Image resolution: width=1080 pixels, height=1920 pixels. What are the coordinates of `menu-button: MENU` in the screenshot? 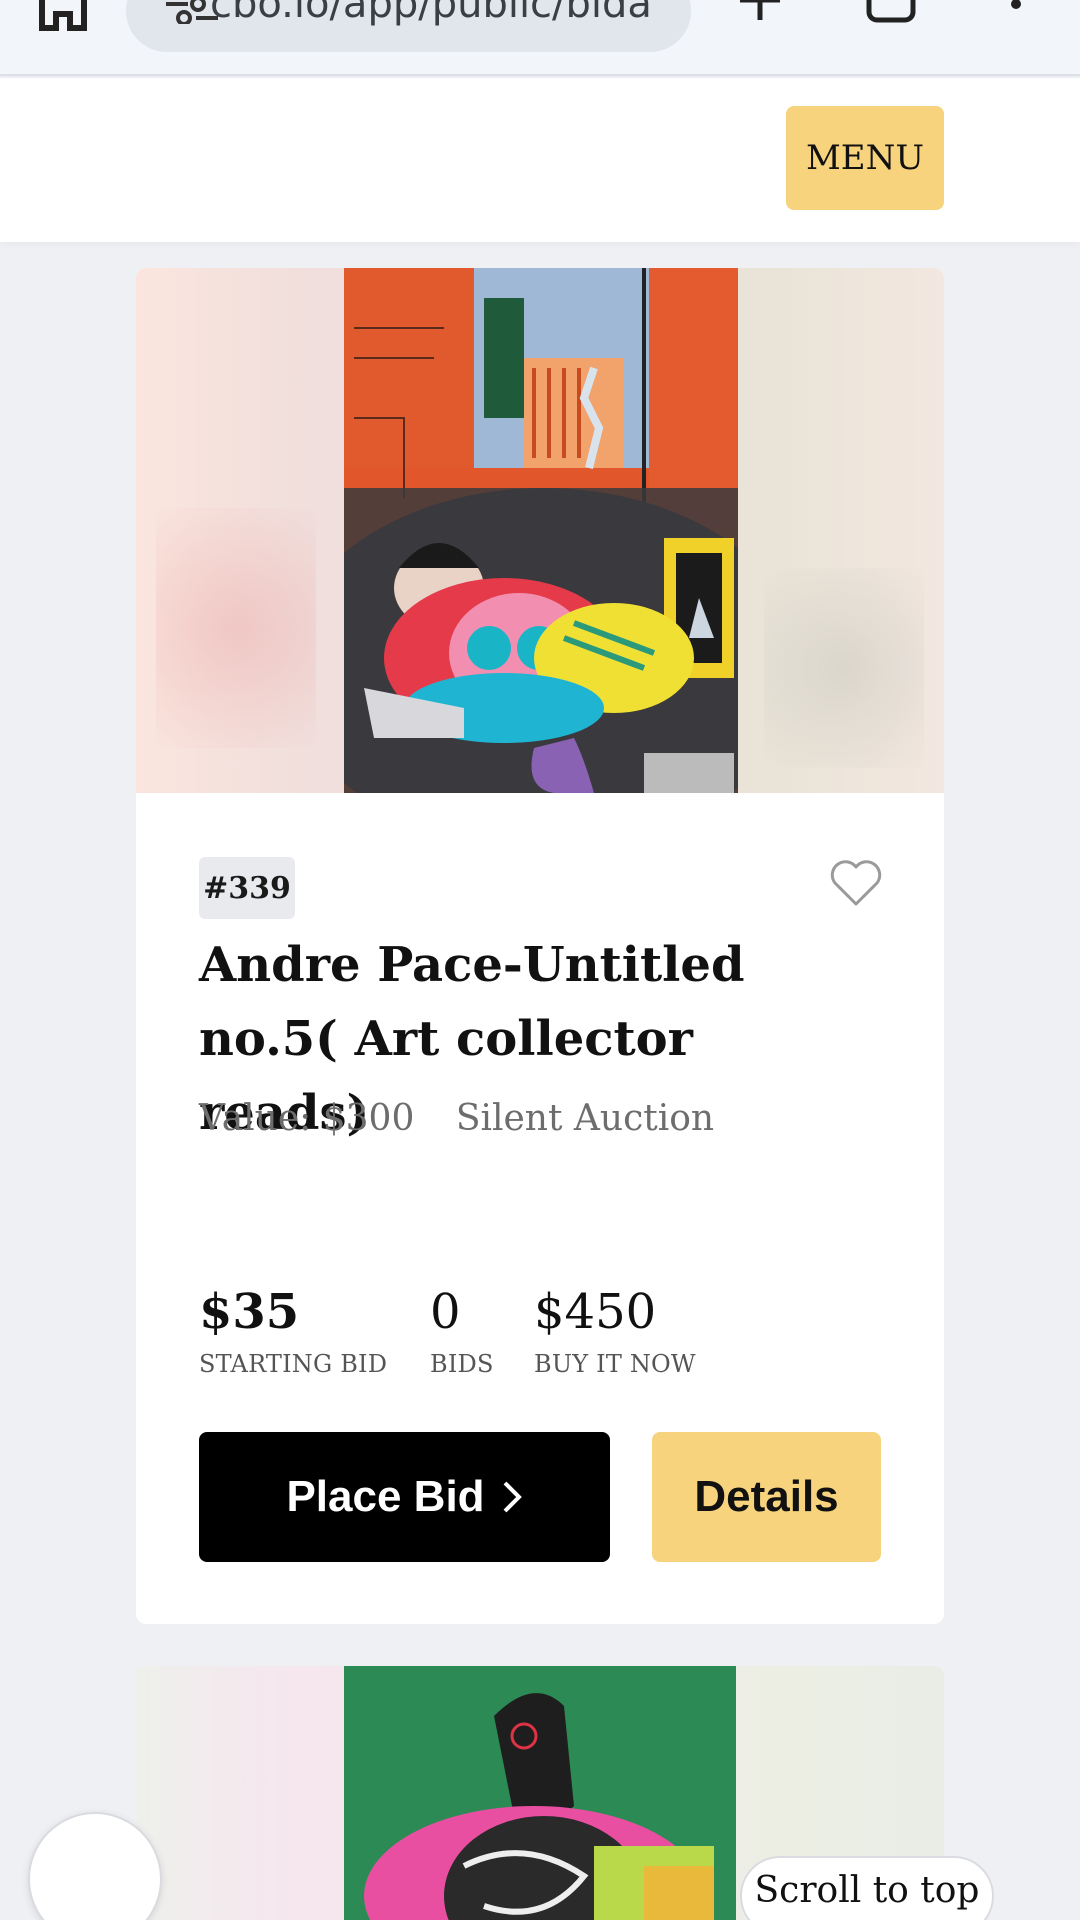 It's located at (865, 158).